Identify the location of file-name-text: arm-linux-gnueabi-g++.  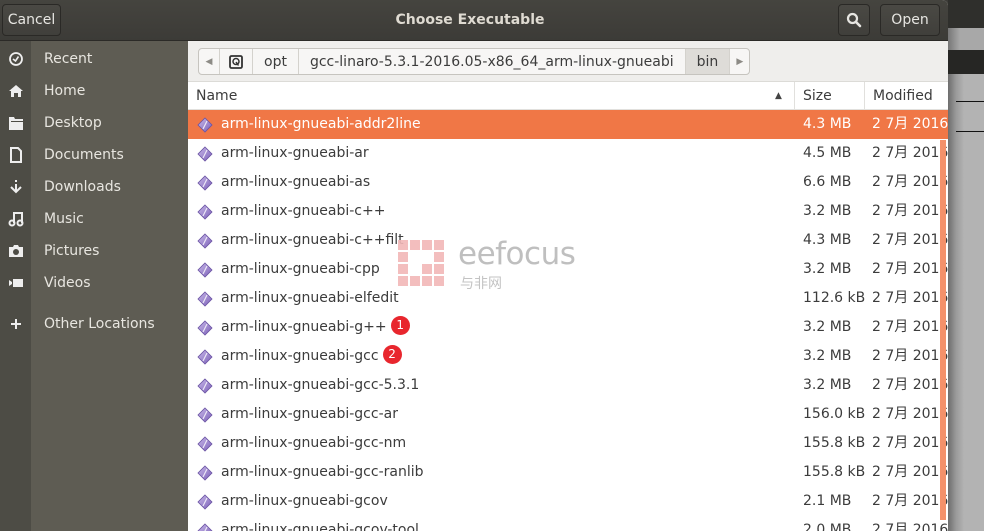
(304, 327).